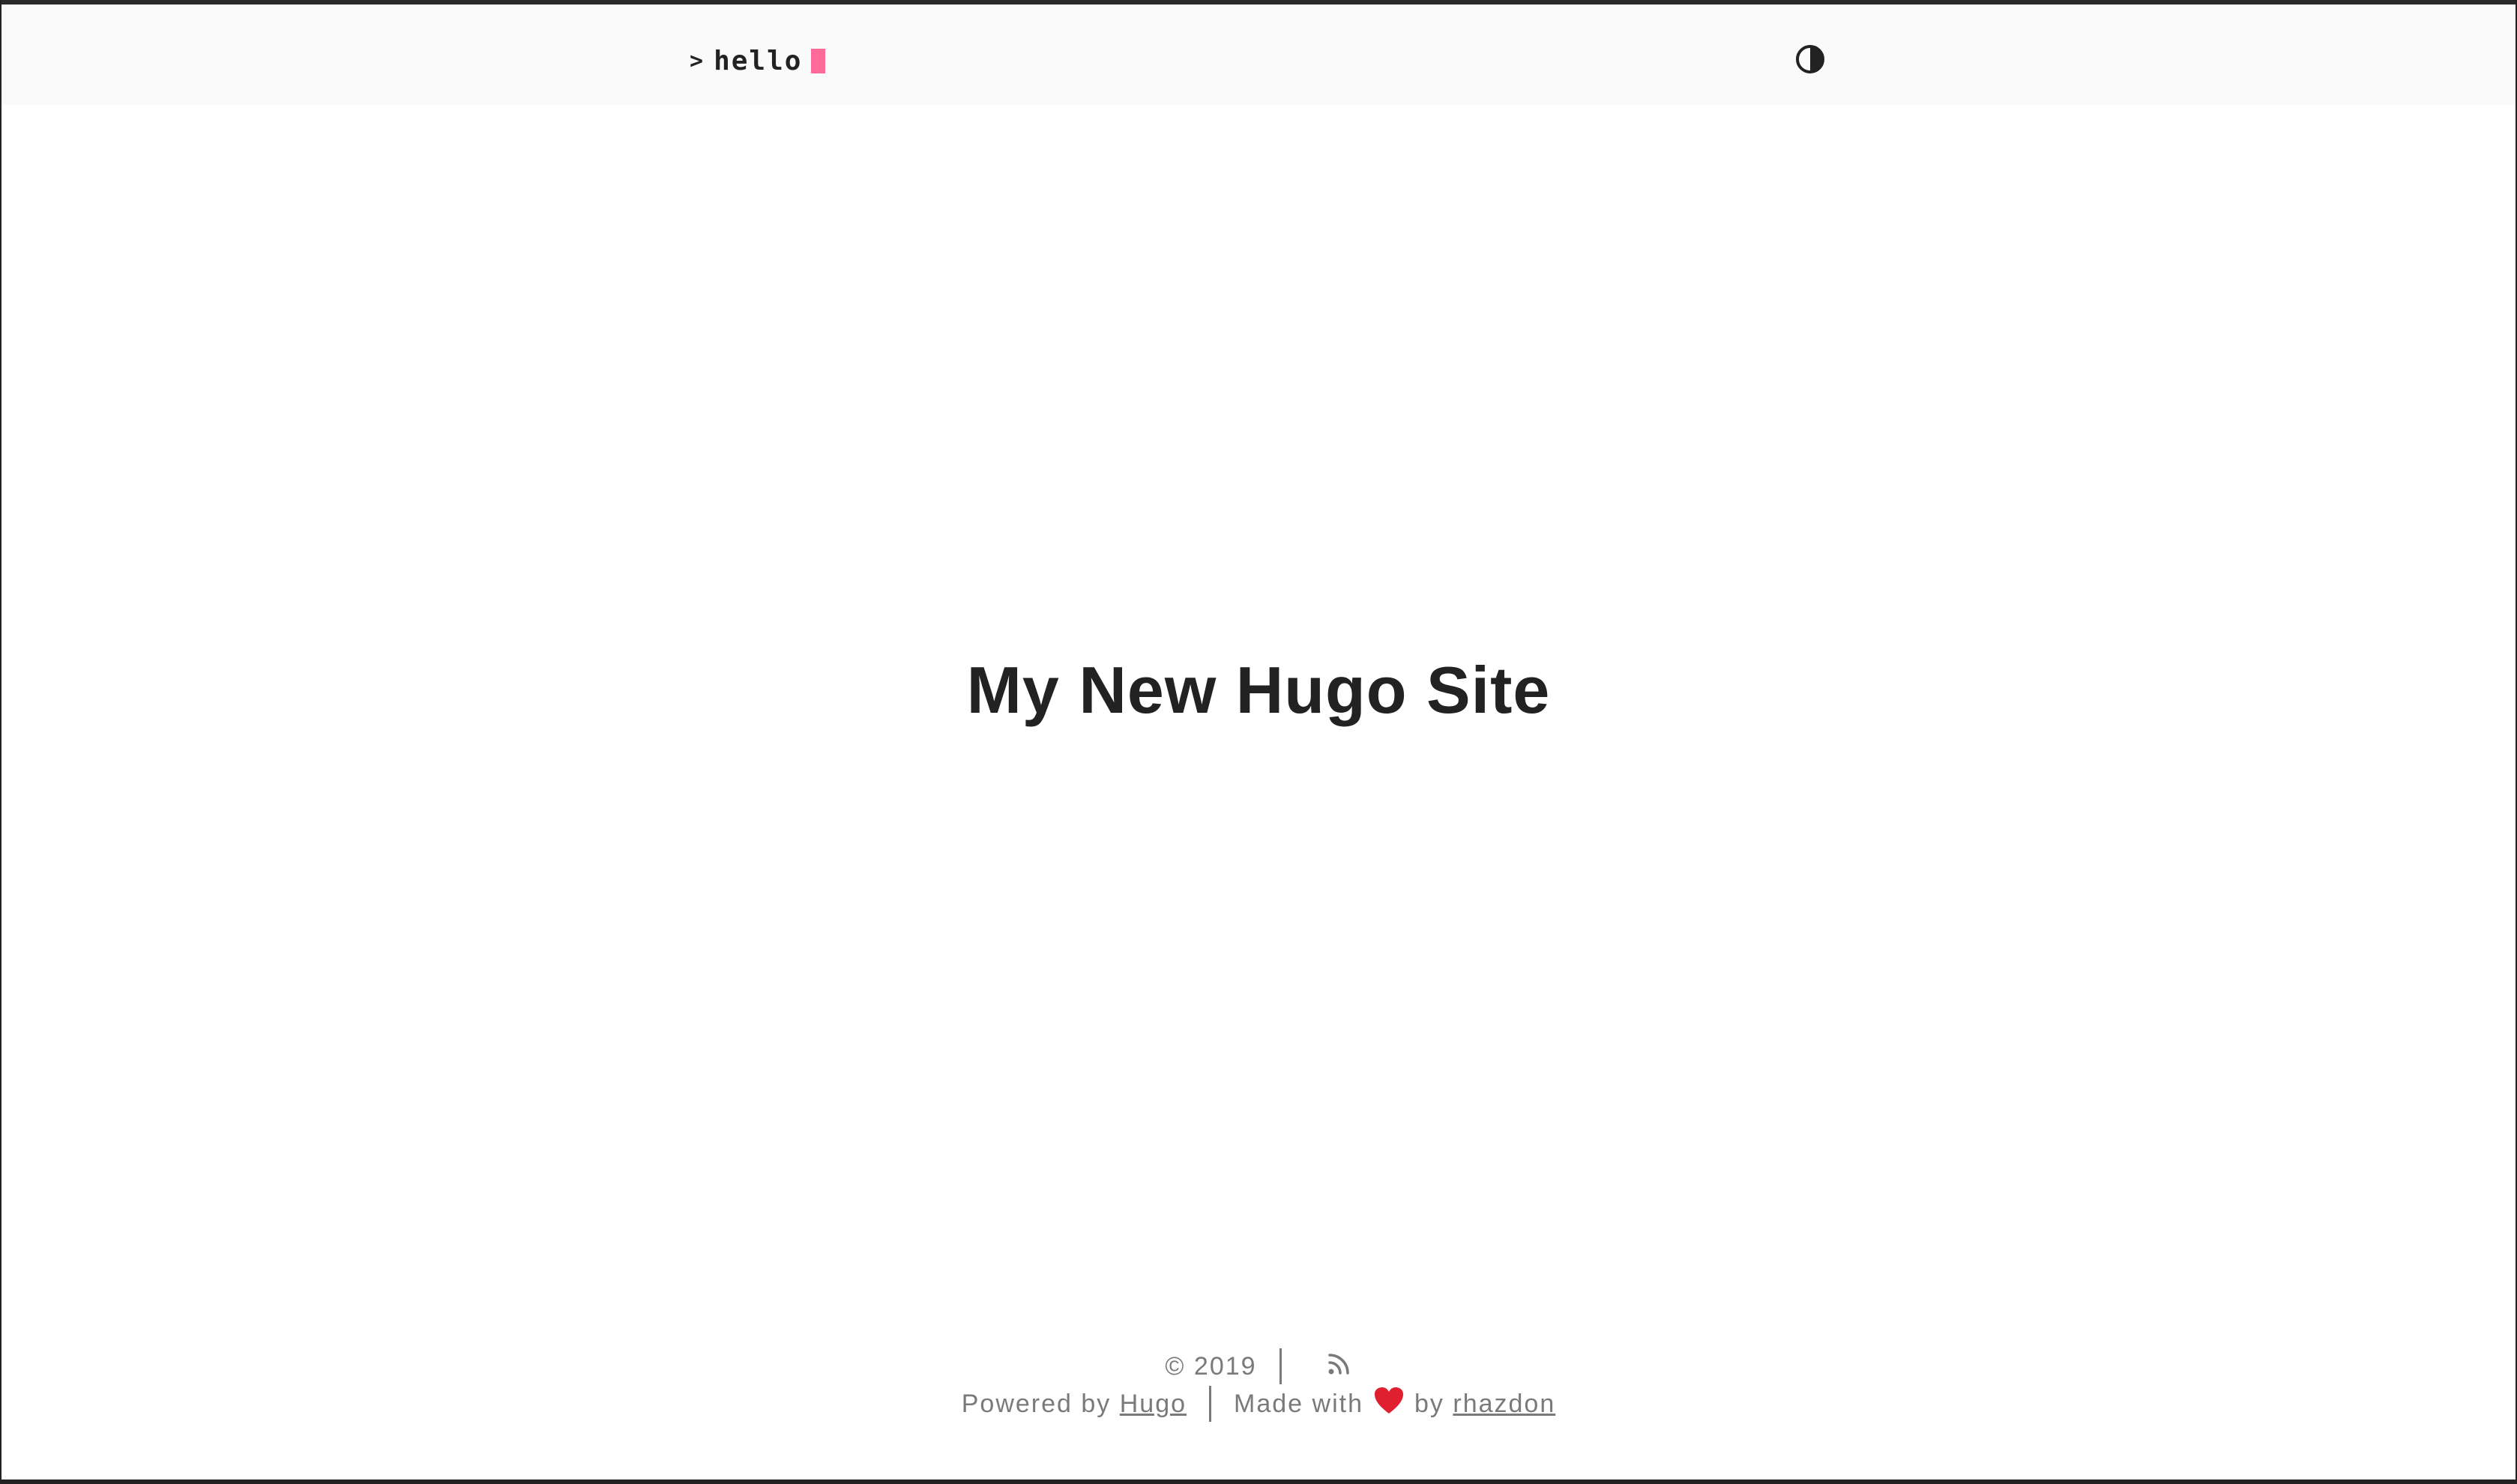 This screenshot has width=2517, height=1484. I want to click on hugo-link: Hugo, so click(1153, 1405).